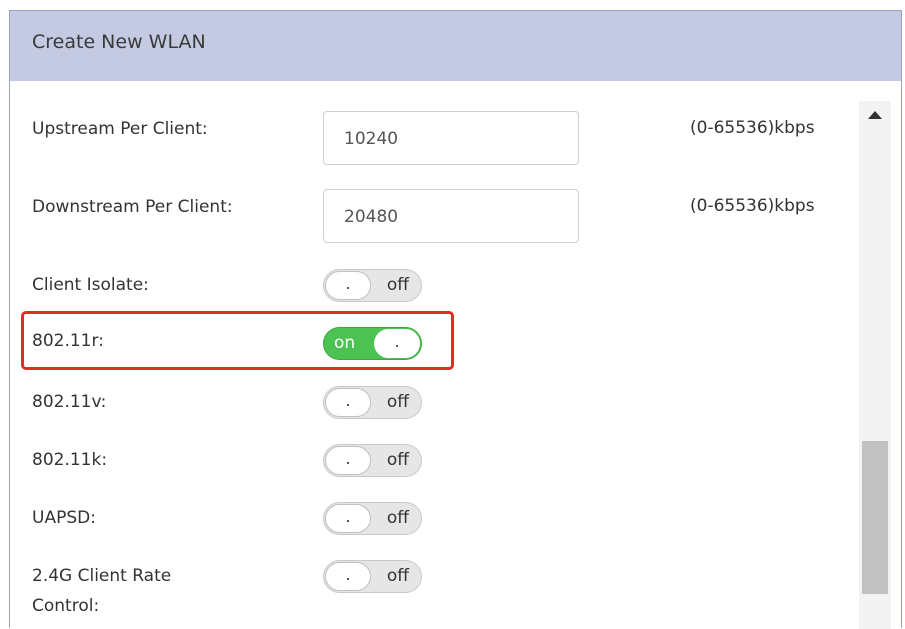 The image size is (905, 629). Describe the element at coordinates (132, 207) in the screenshot. I see `downstream-label: Downstream Per Client:` at that location.